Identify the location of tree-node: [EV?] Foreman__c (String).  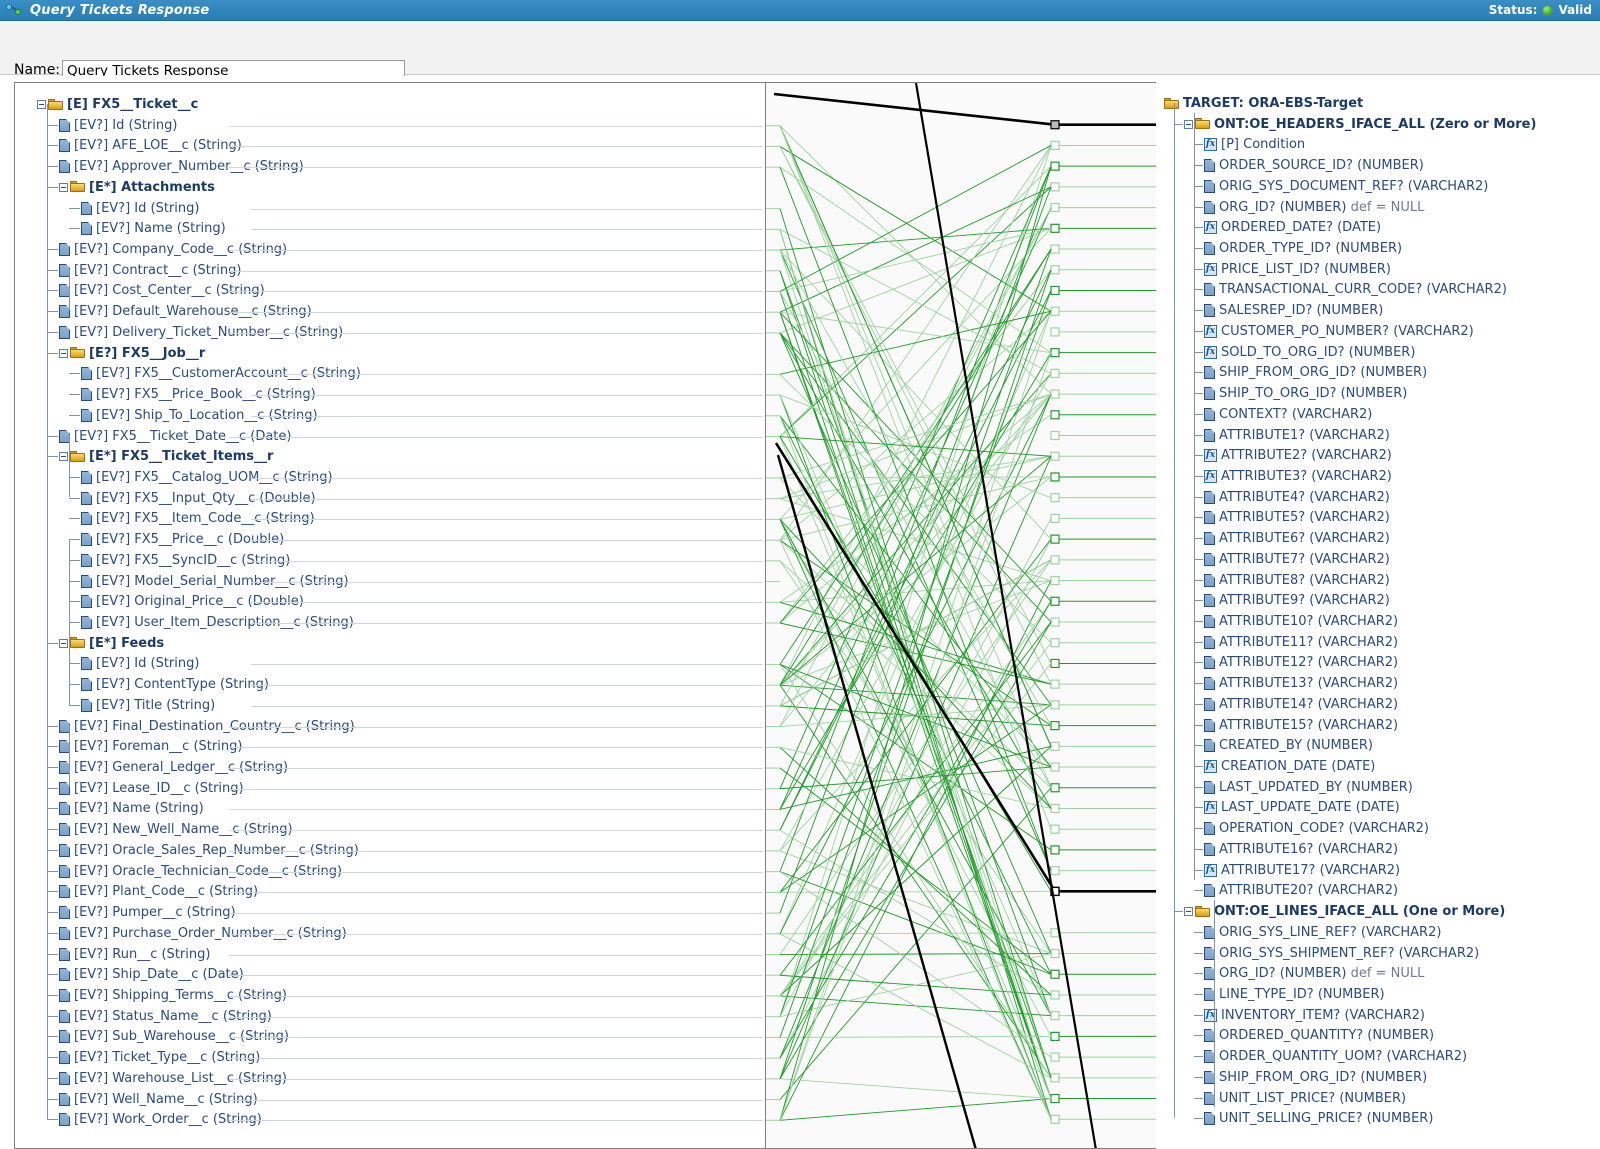
(150, 746).